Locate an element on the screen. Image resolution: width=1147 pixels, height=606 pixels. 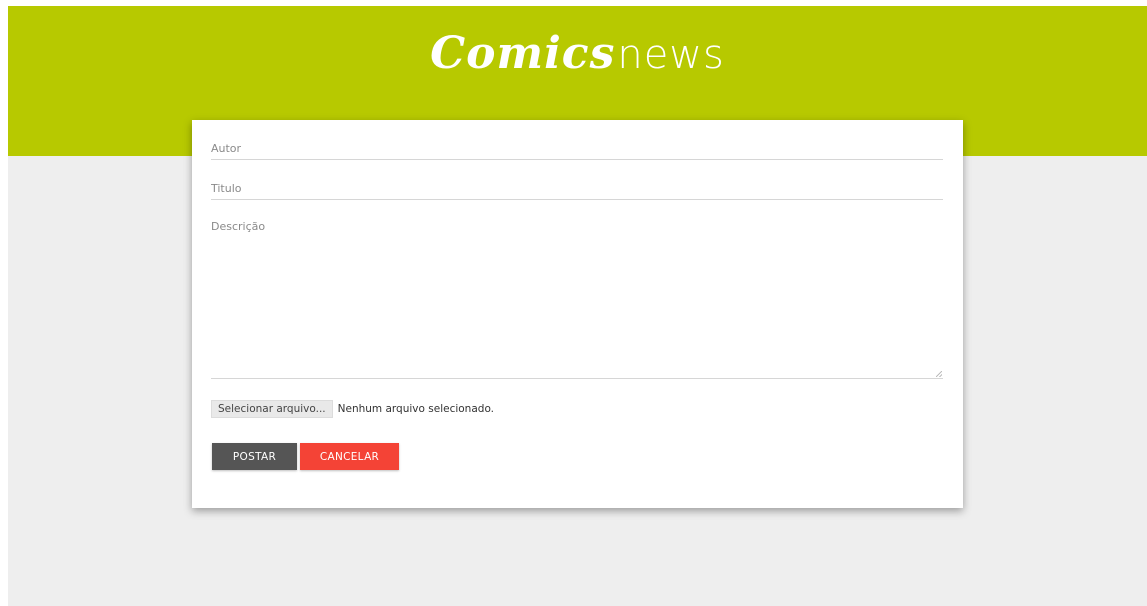
autor-field-wrapper is located at coordinates (577, 151).